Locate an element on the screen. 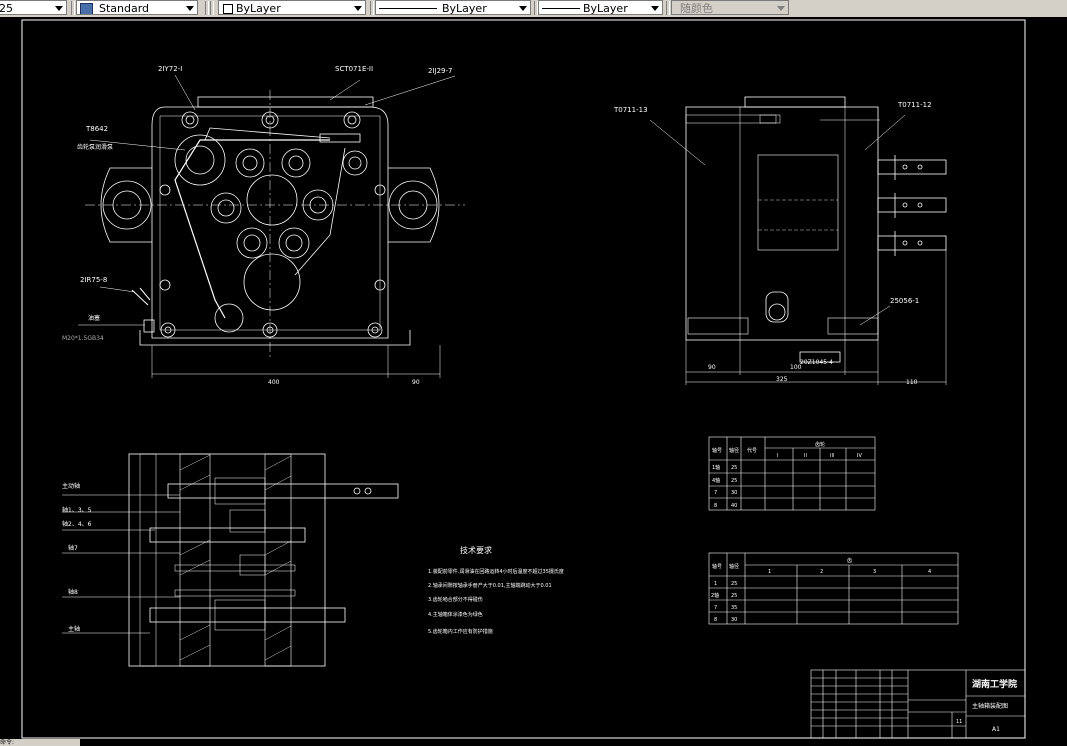  table1-header: 代号 is located at coordinates (752, 450).